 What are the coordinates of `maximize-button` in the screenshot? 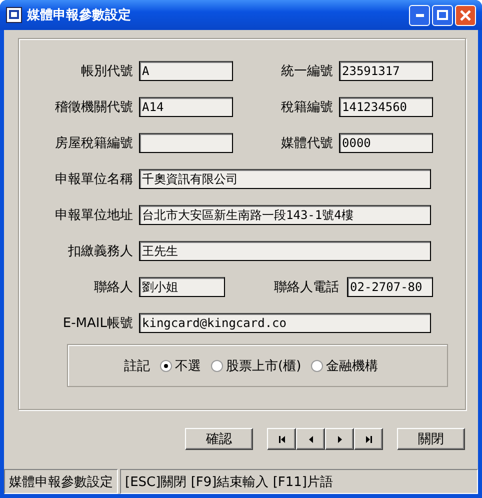 It's located at (442, 15).